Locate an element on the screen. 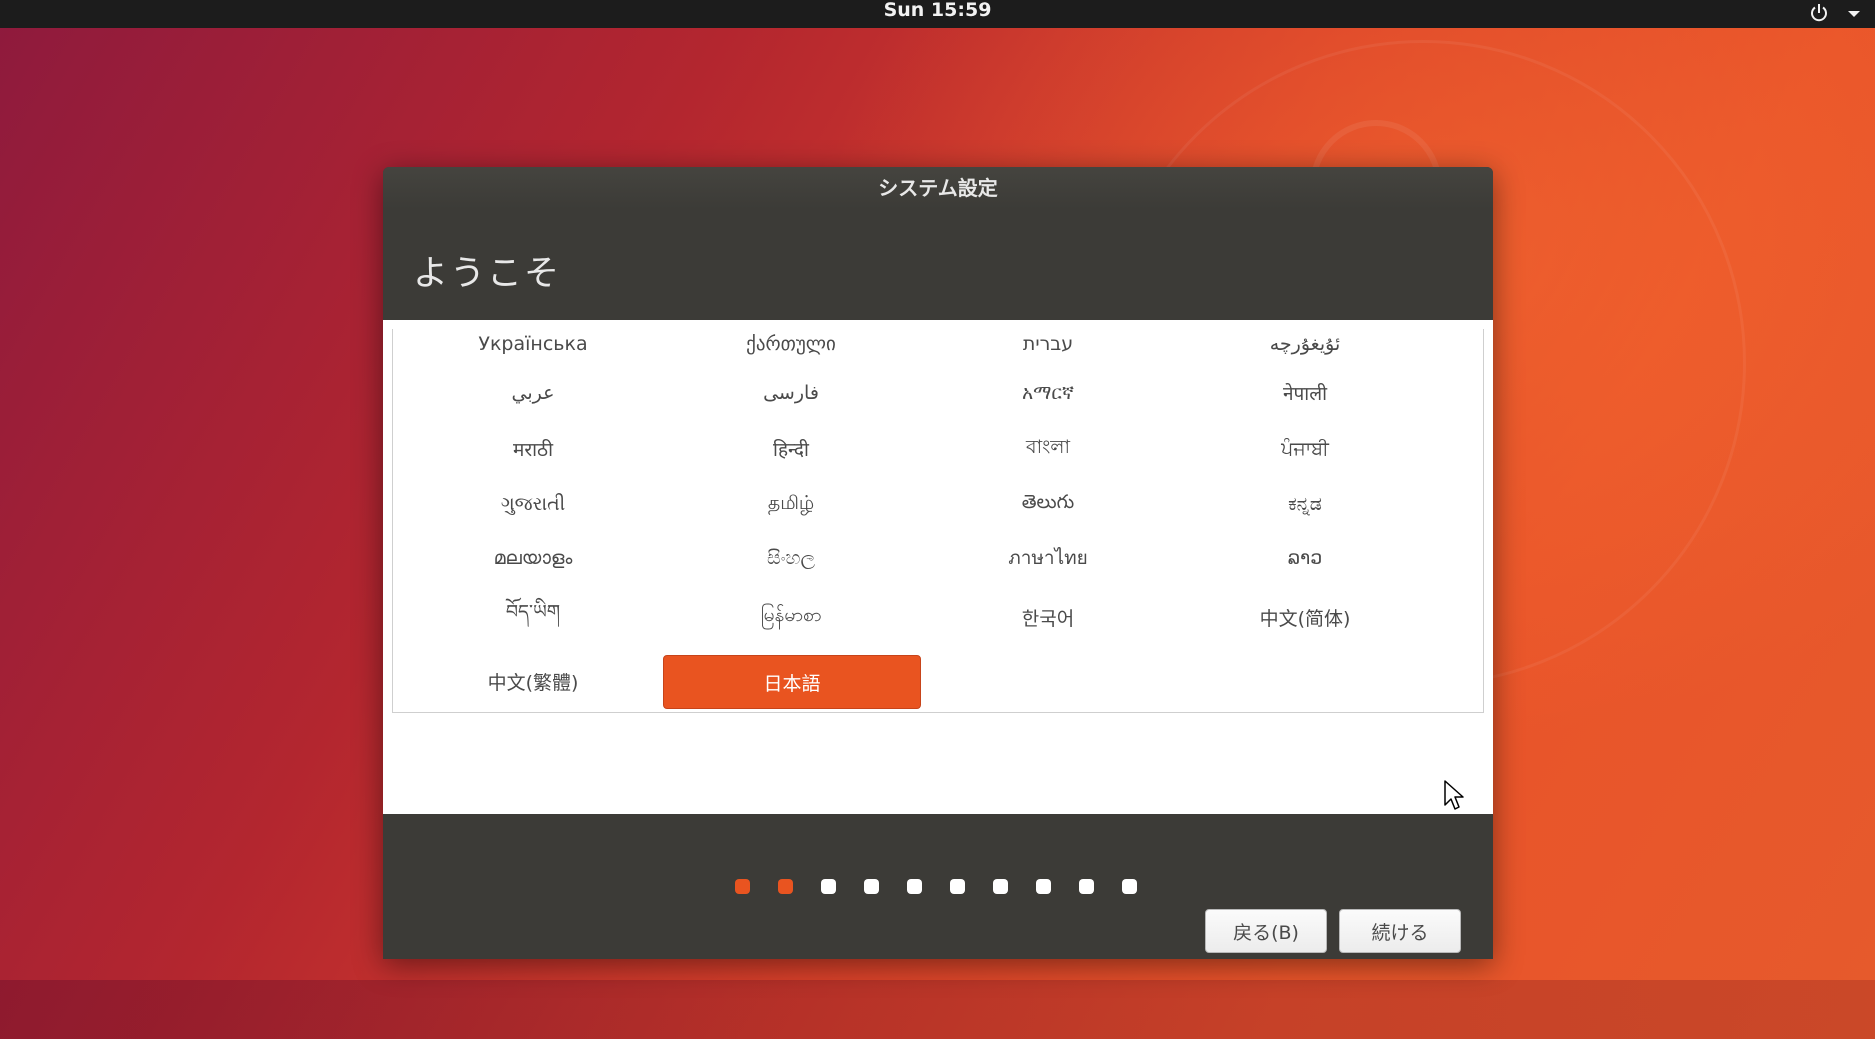 The height and width of the screenshot is (1039, 1875). language-option: മലയാളം is located at coordinates (533, 558).